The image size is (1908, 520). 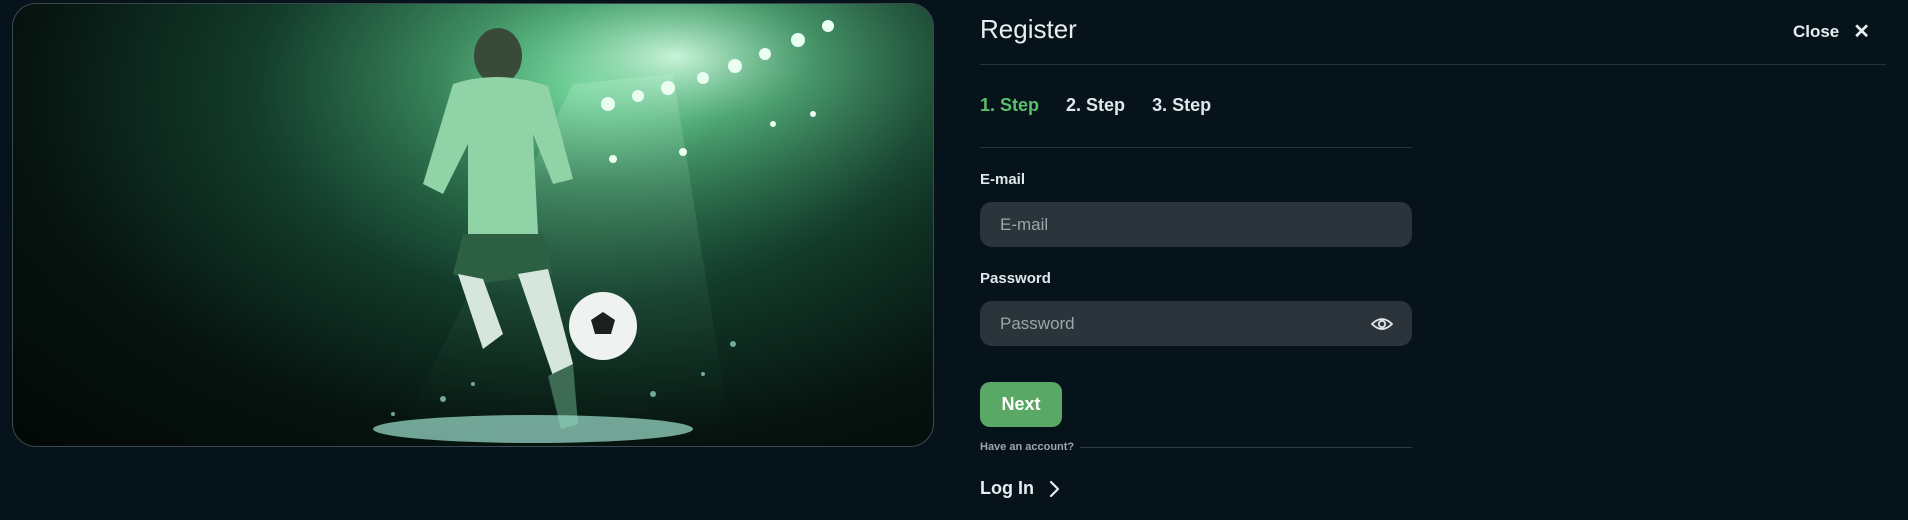 I want to click on step-3: 3. Step, so click(x=1181, y=105).